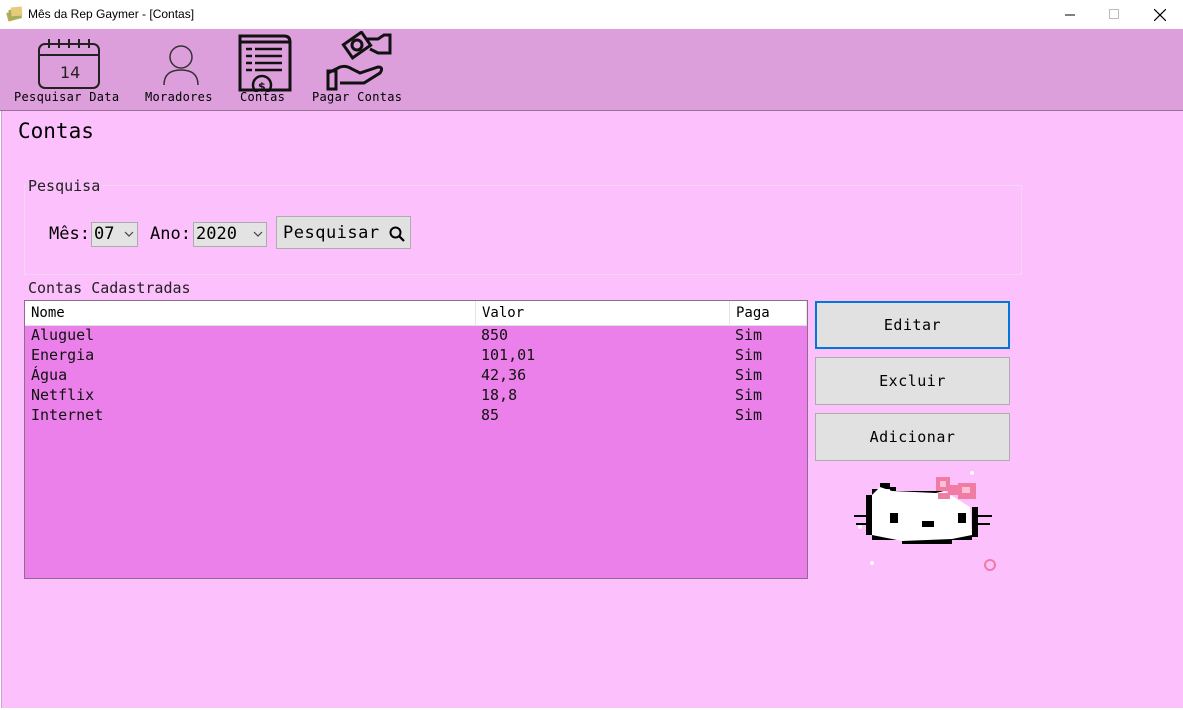 The height and width of the screenshot is (710, 1183). I want to click on calendar-icon: 14, so click(69, 64).